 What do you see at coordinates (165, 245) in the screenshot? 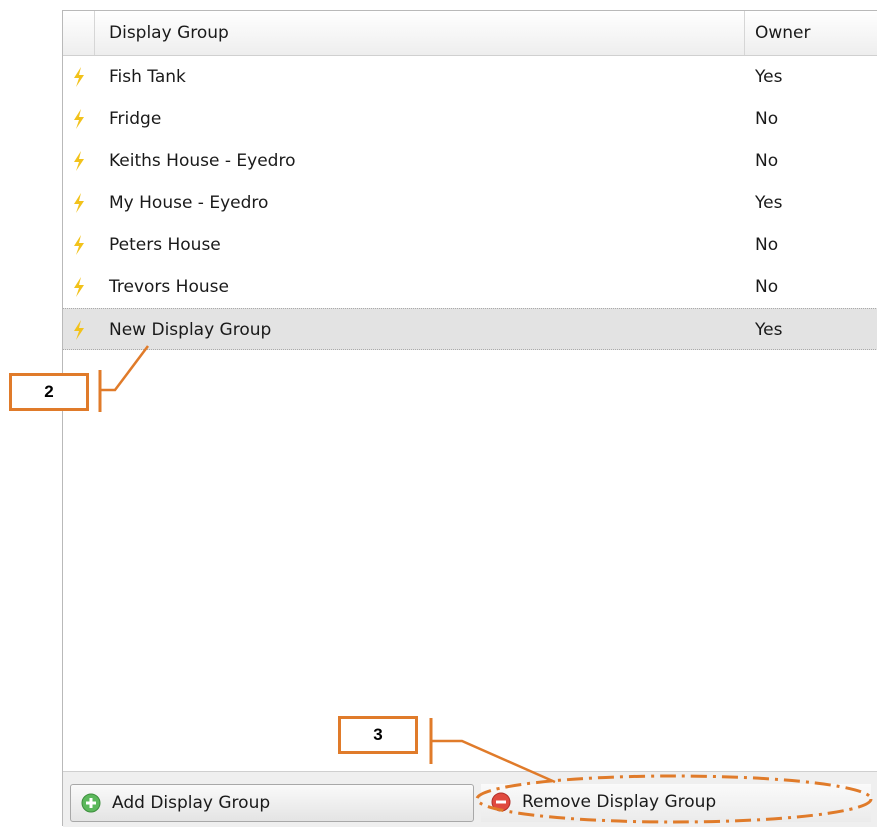
I see `display-group-name: Peters House` at bounding box center [165, 245].